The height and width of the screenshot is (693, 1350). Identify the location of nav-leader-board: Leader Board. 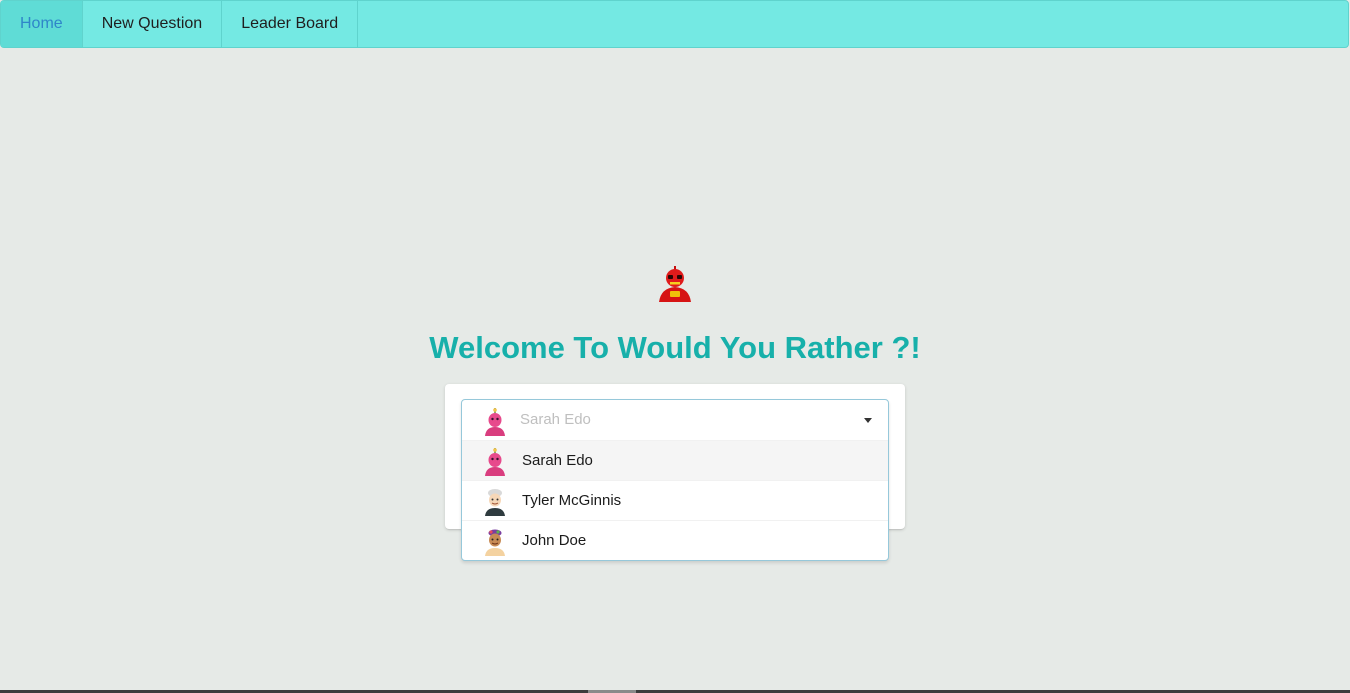
(290, 24).